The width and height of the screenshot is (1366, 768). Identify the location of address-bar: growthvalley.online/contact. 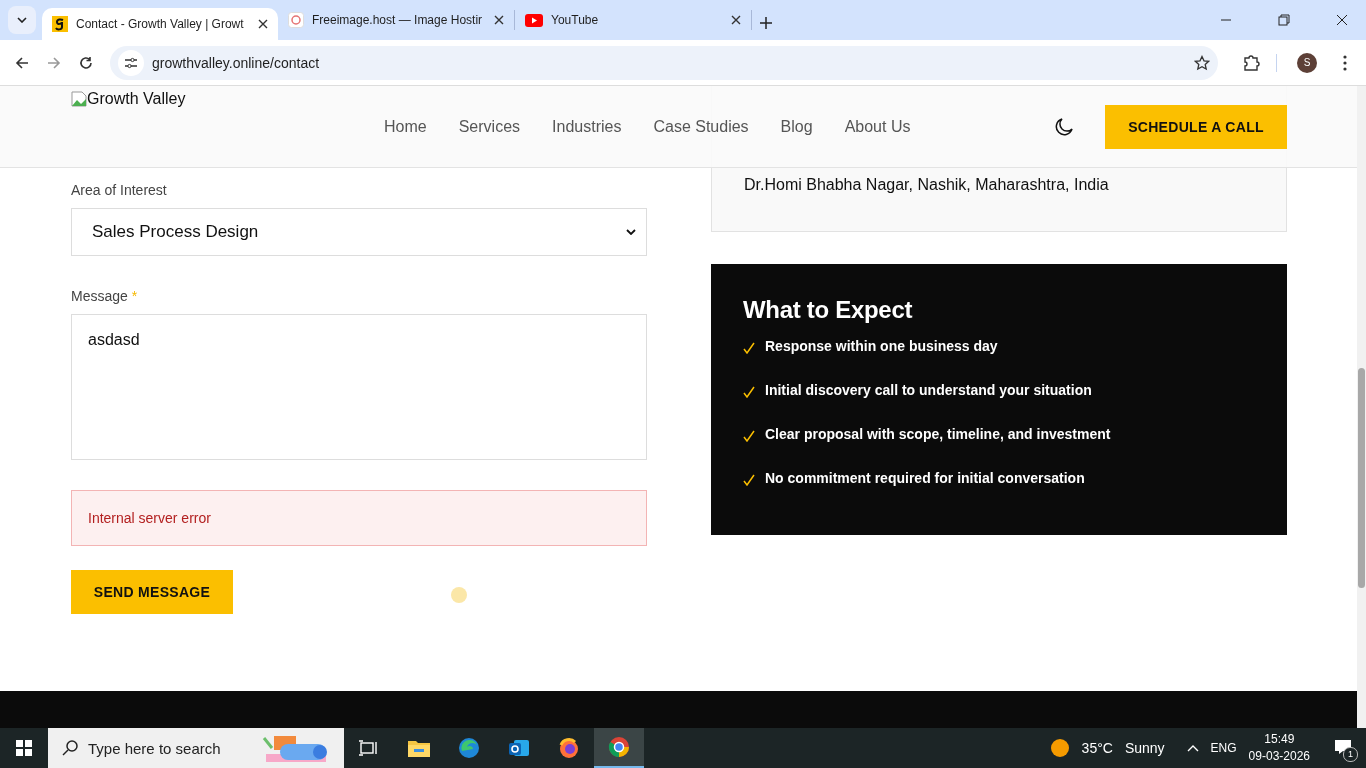
(664, 62).